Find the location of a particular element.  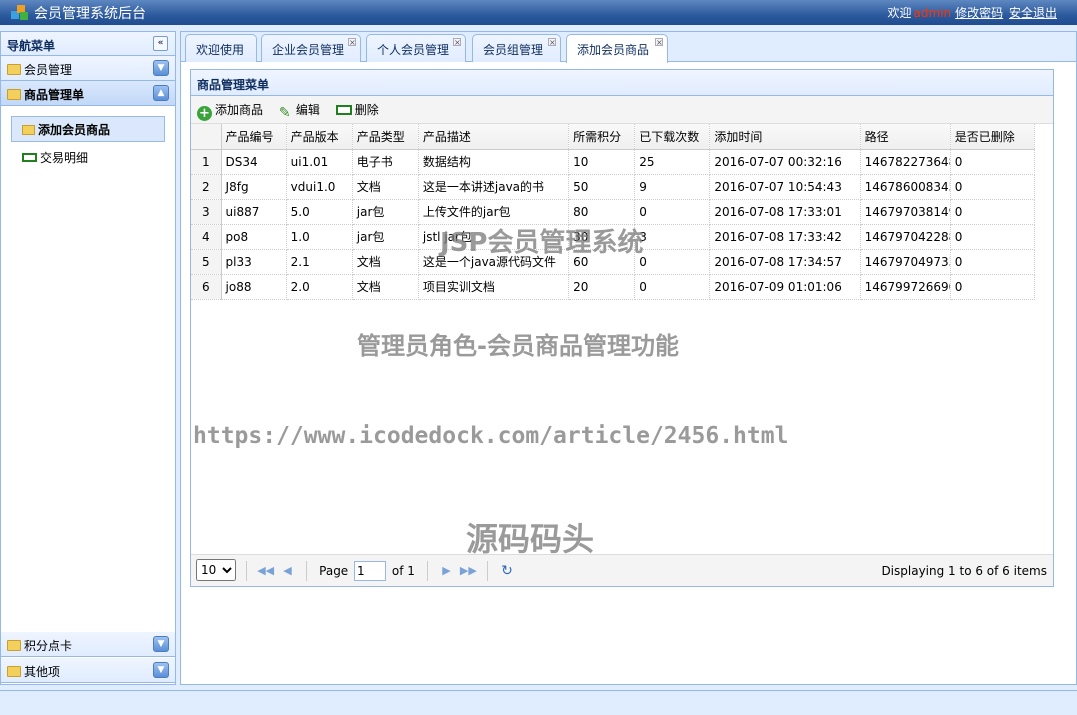

column-header: 产品版本 is located at coordinates (319, 137).